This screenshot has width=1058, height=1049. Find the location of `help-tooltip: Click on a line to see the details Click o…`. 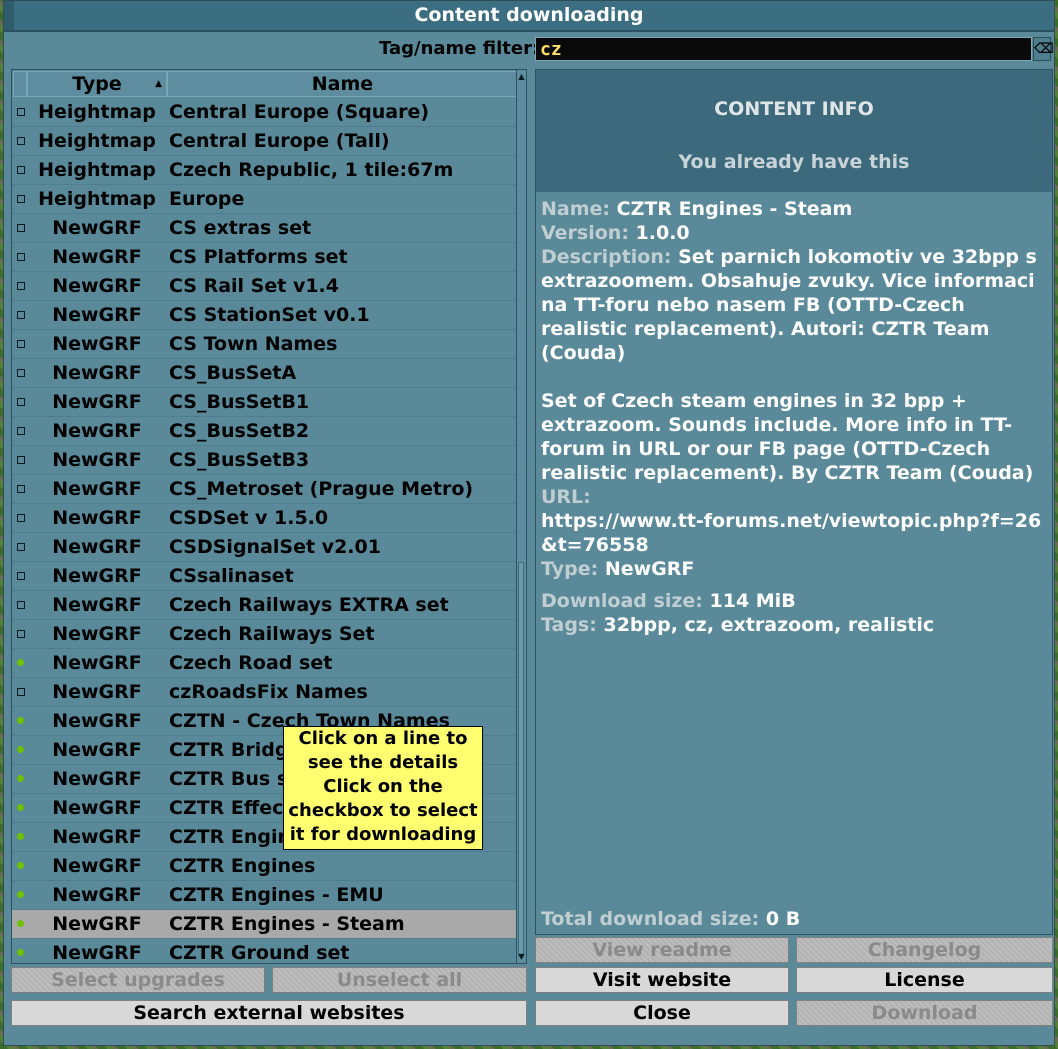

help-tooltip: Click on a line to see the details Click o… is located at coordinates (383, 788).